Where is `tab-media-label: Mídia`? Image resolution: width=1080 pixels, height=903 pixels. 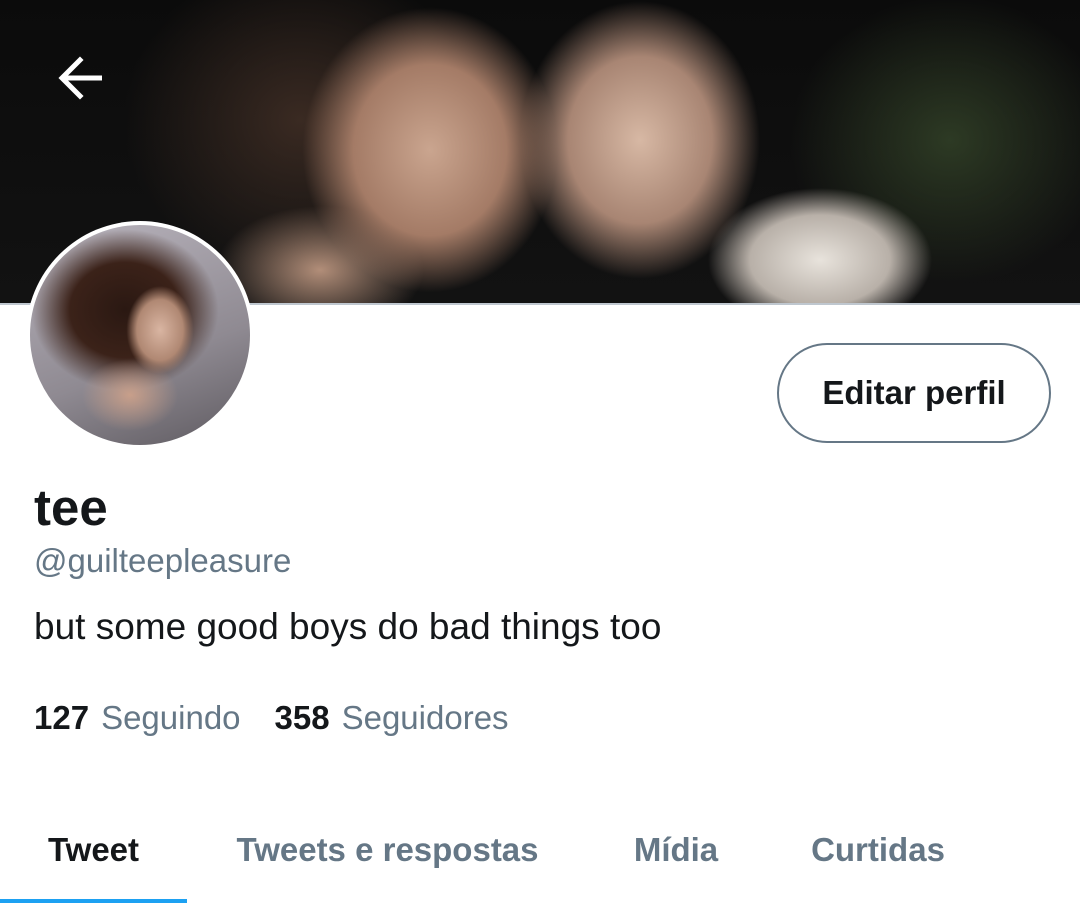
tab-media-label: Mídia is located at coordinates (676, 849).